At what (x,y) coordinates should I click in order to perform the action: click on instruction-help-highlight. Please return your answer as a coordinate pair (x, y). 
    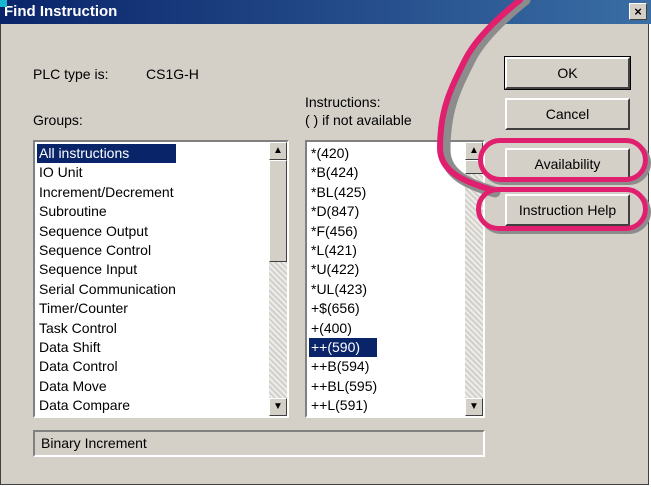
    Looking at the image, I should click on (562, 209).